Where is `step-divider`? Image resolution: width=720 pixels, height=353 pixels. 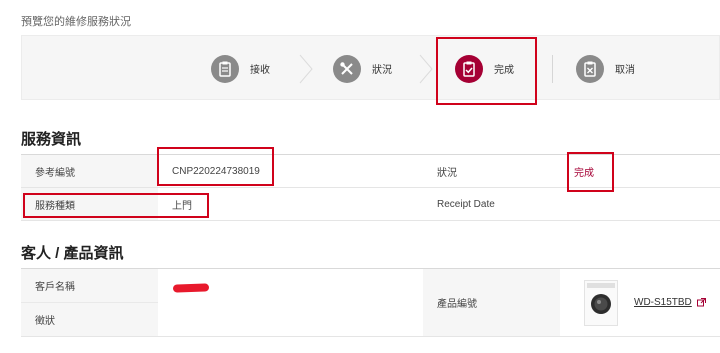
step-divider is located at coordinates (552, 69).